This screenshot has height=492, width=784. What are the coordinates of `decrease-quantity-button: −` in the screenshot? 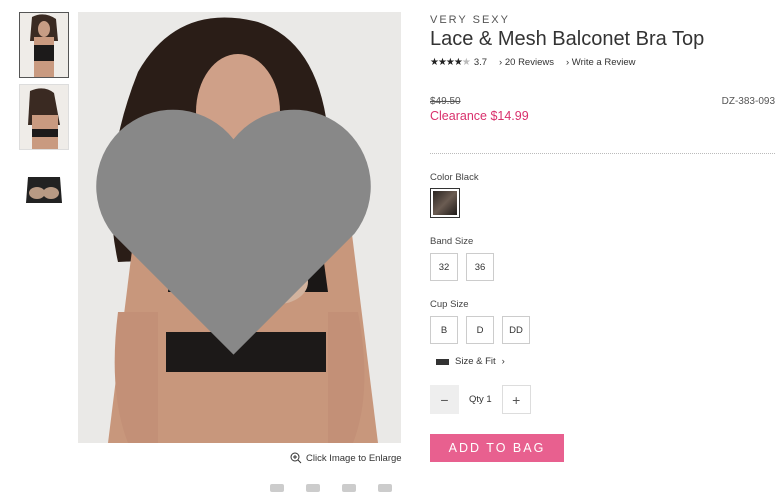 It's located at (444, 399).